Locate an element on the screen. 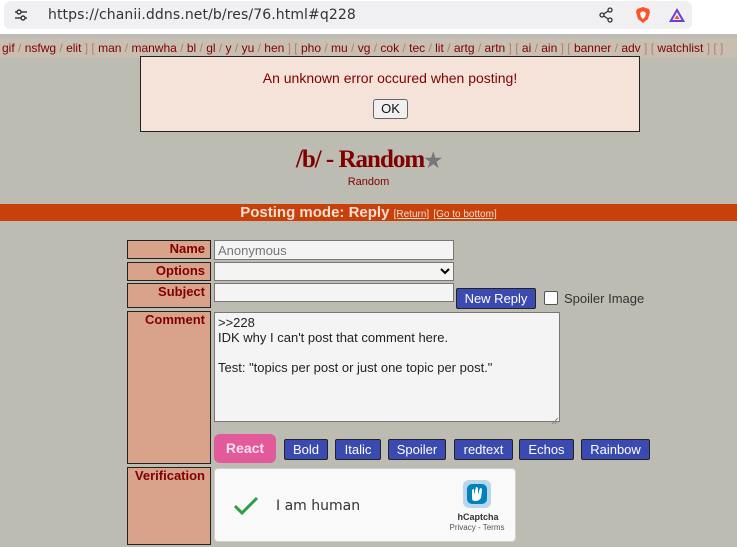  board-link-pho: pho is located at coordinates (311, 48).